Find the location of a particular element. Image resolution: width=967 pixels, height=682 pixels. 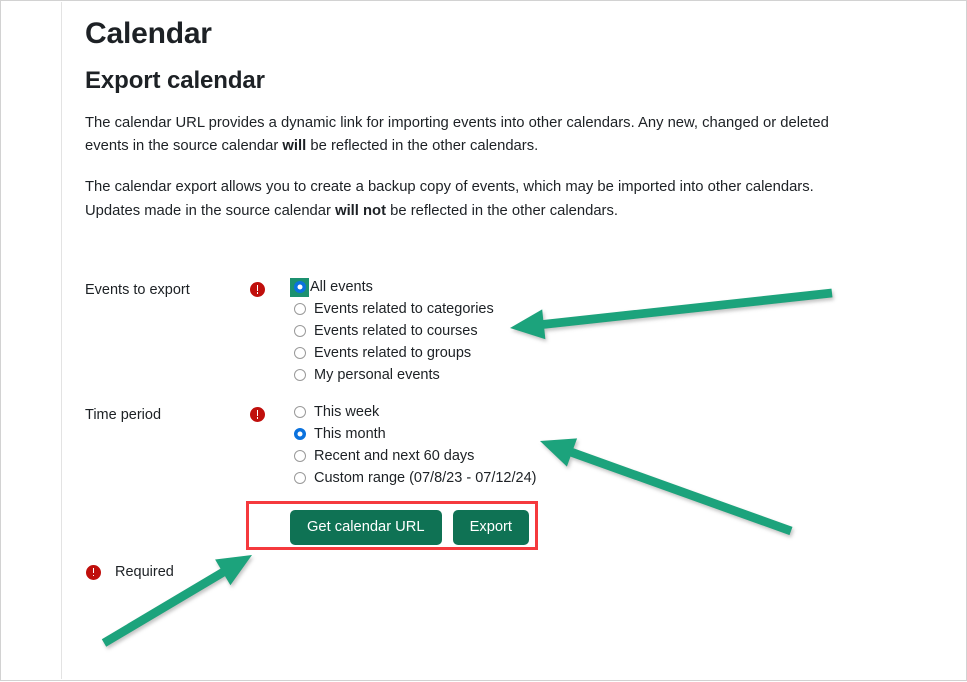

radio-option-time-period-1: This month is located at coordinates (608, 434).